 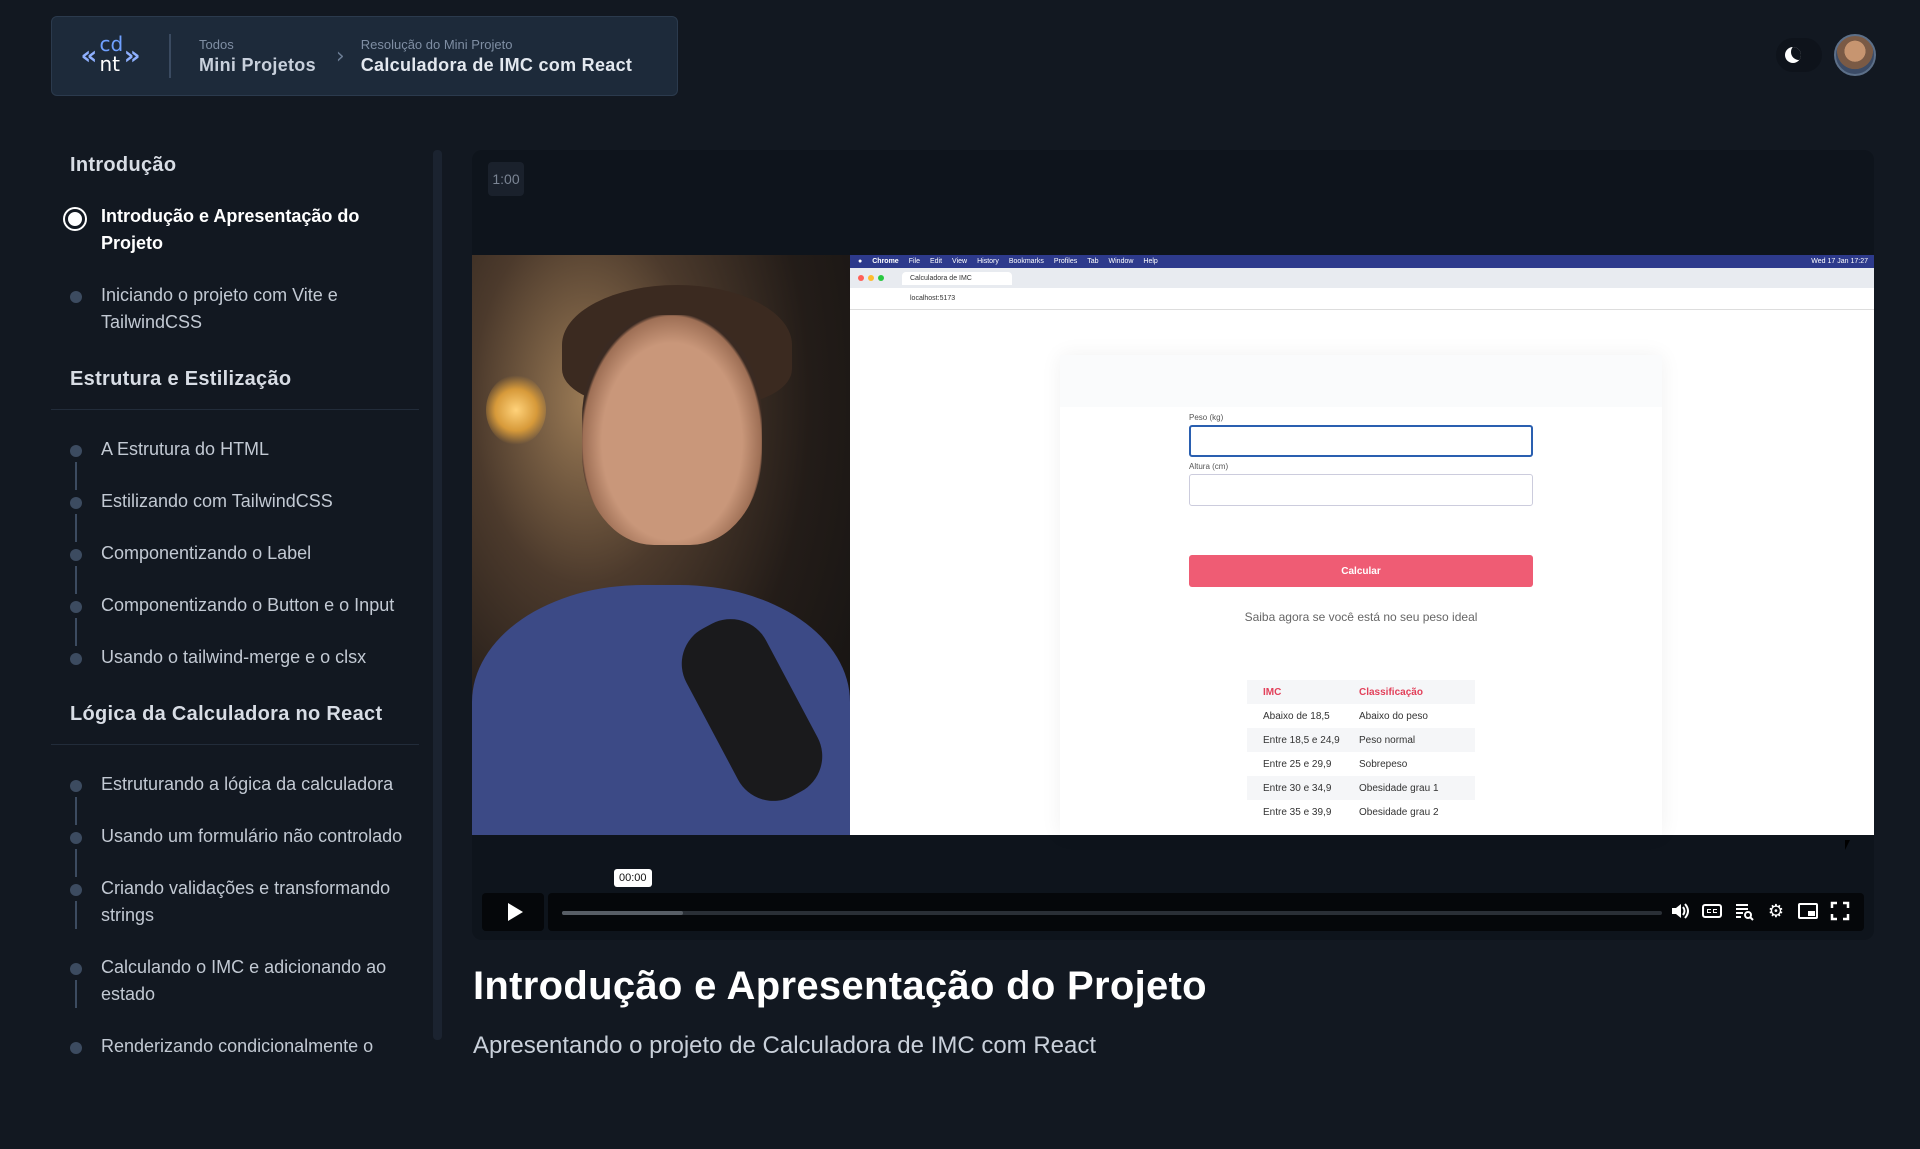 What do you see at coordinates (1840, 912) in the screenshot?
I see `fullscreen-icon` at bounding box center [1840, 912].